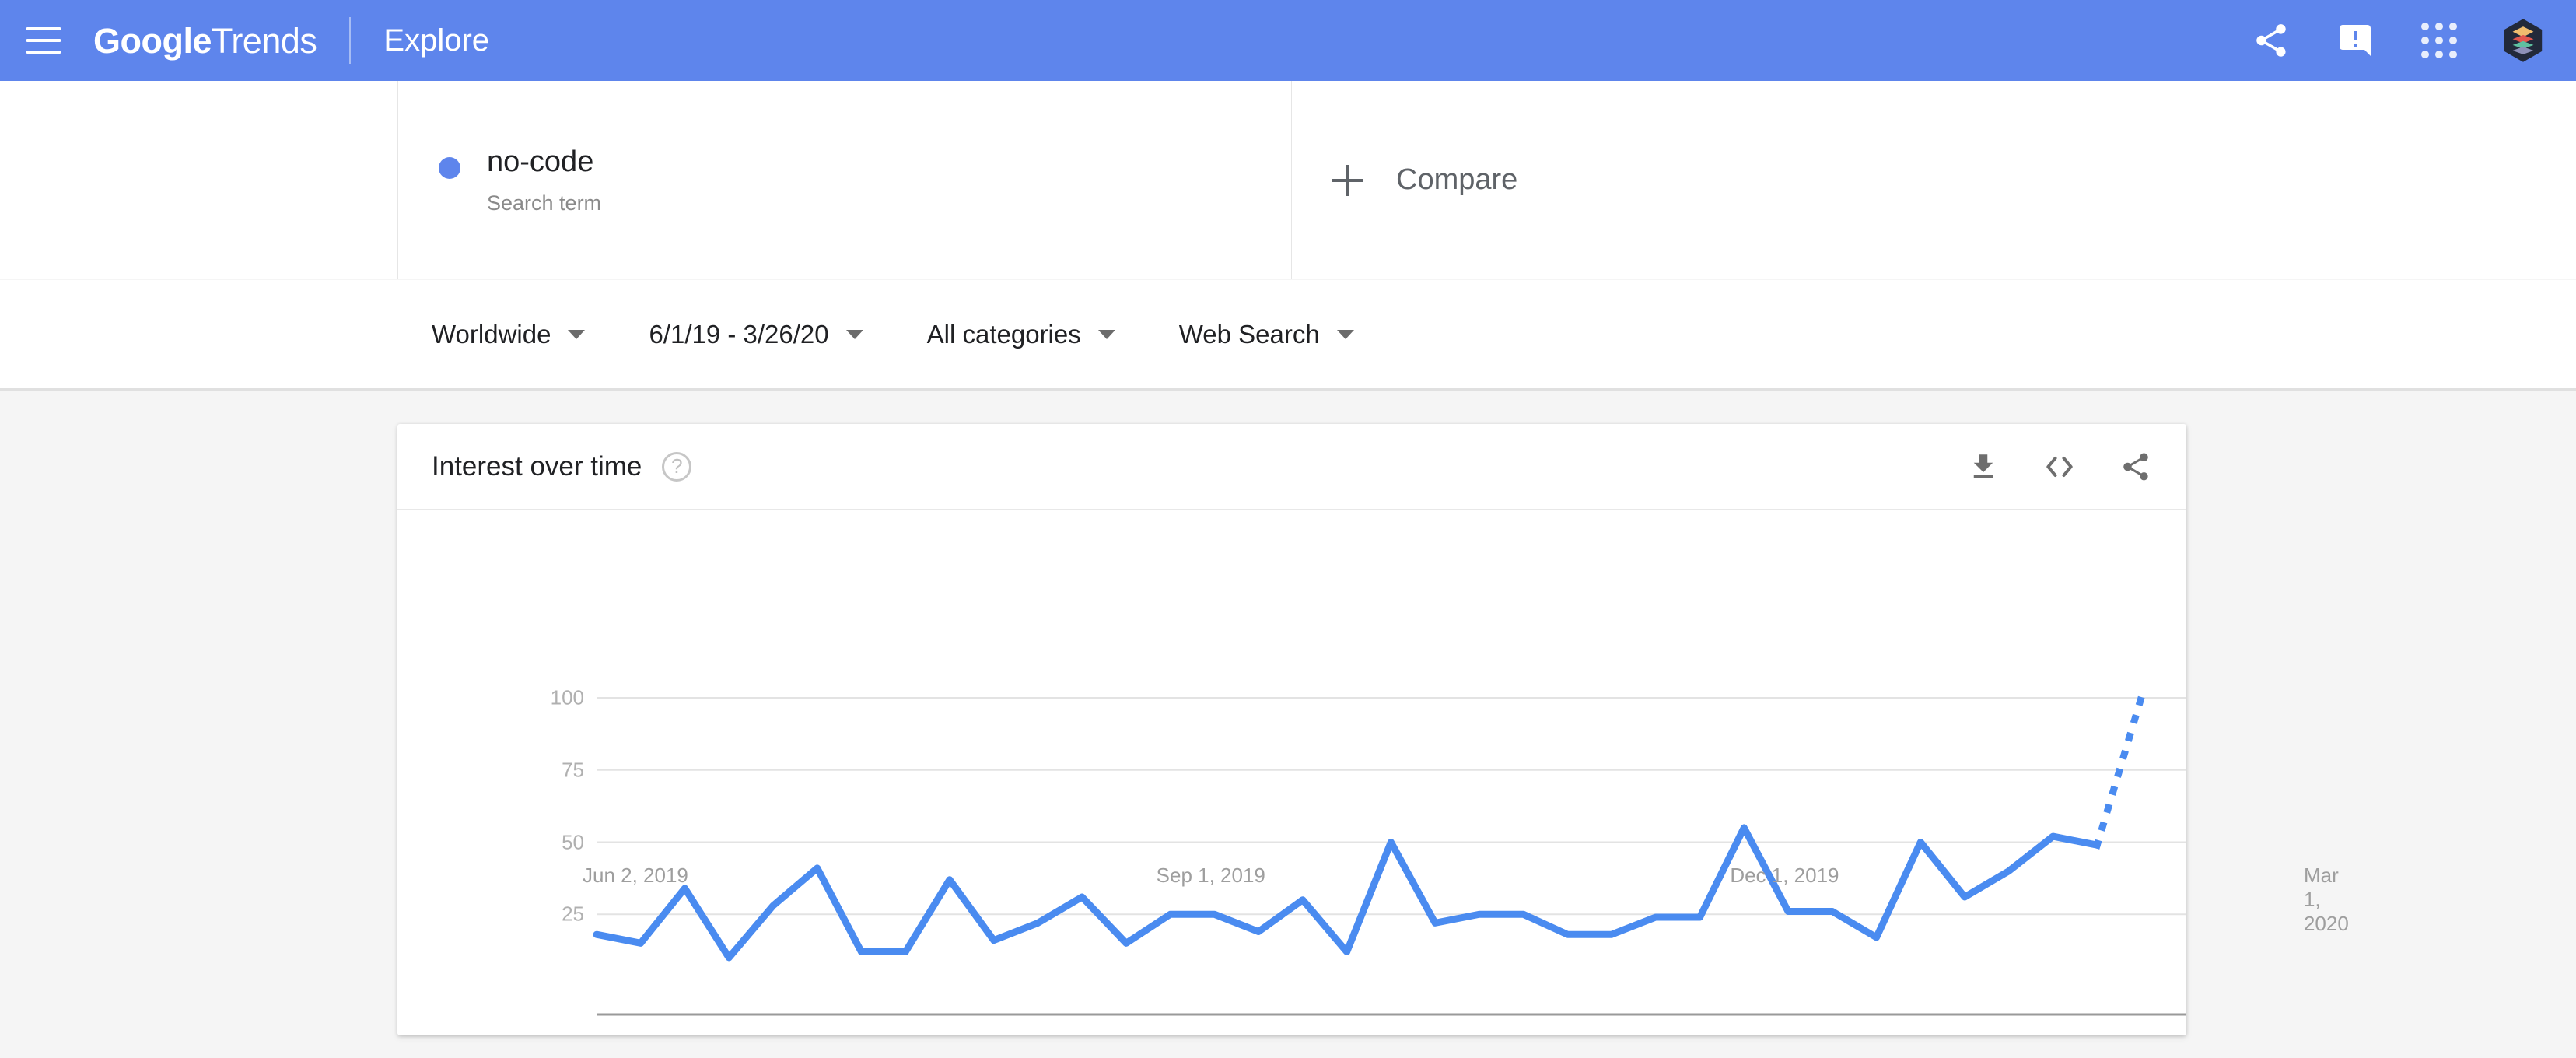  What do you see at coordinates (2326, 900) in the screenshot?
I see `x-axis-tick-label: Mar 1, 2020` at bounding box center [2326, 900].